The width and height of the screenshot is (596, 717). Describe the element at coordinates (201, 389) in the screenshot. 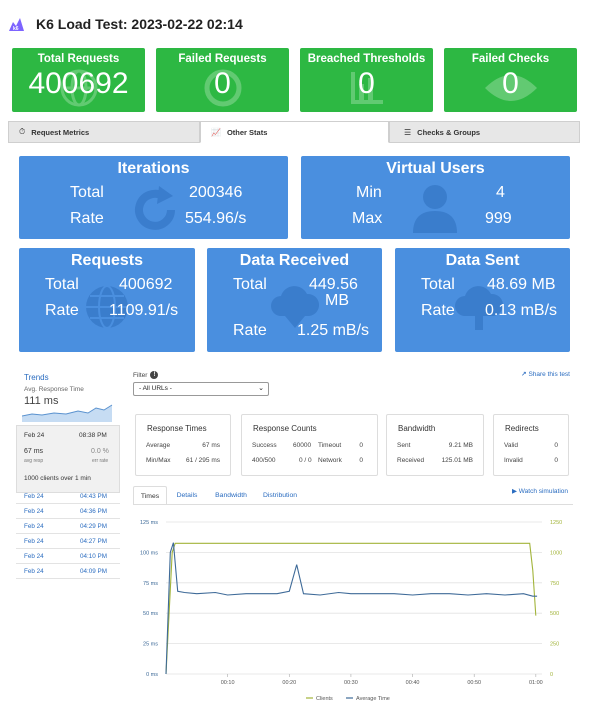

I see `url-filter-select: - All URLs - ⌄` at that location.